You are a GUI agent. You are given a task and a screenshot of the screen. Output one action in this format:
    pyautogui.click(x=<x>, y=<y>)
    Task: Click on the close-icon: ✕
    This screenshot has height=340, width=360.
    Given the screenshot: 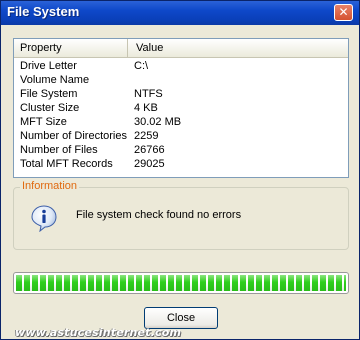 What is the action you would take?
    pyautogui.click(x=343, y=12)
    